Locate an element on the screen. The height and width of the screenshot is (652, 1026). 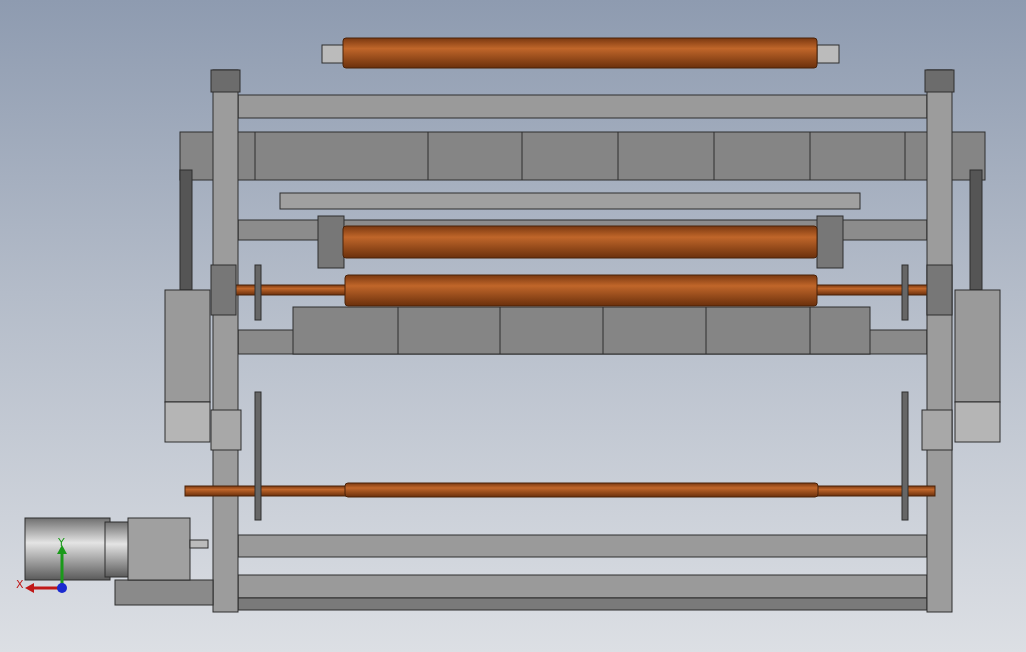
axis-triad-icon is located at coordinates (46, 569).